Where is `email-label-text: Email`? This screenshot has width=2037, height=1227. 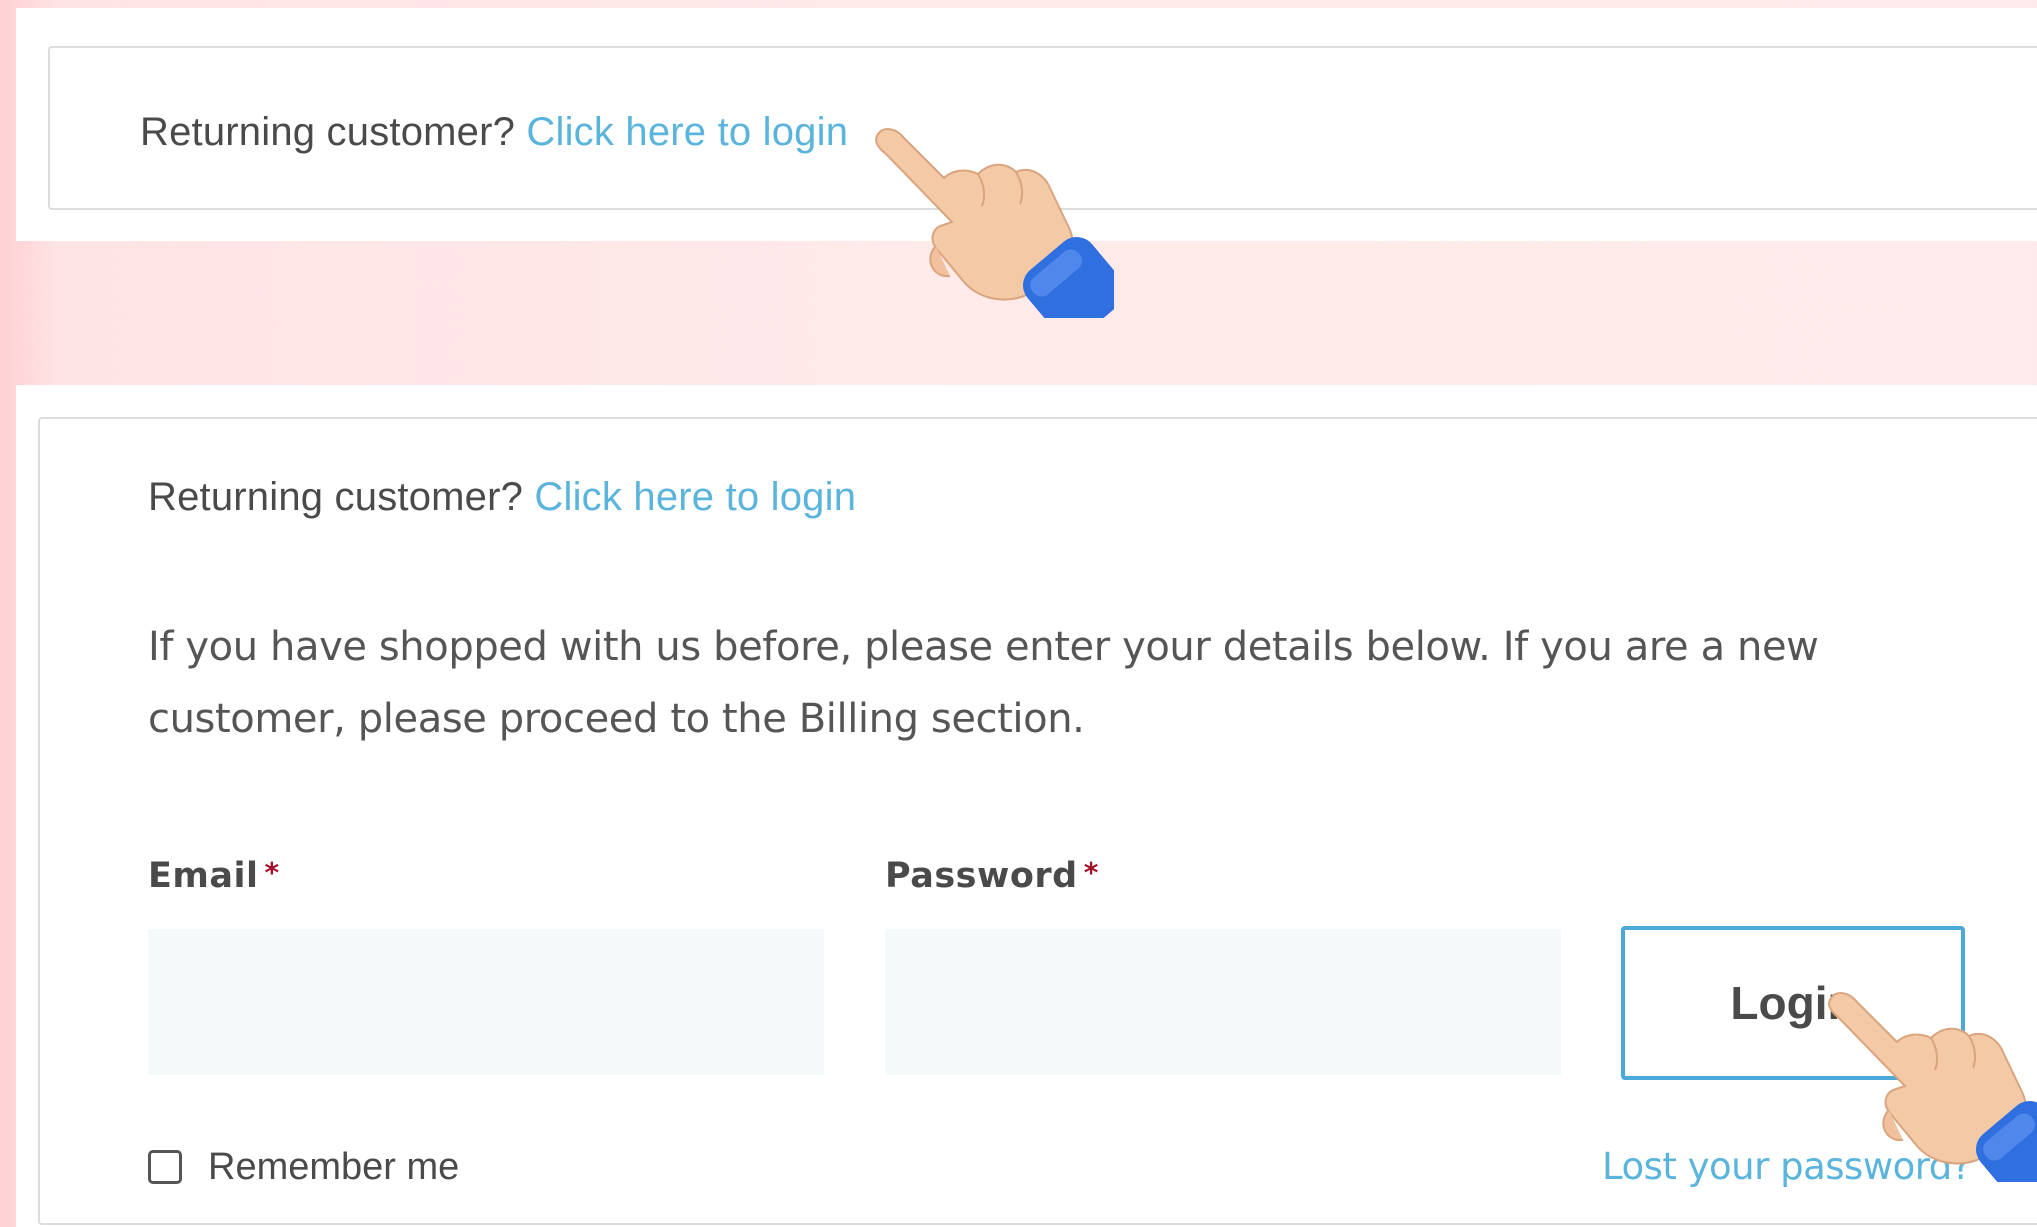
email-label-text: Email is located at coordinates (203, 876).